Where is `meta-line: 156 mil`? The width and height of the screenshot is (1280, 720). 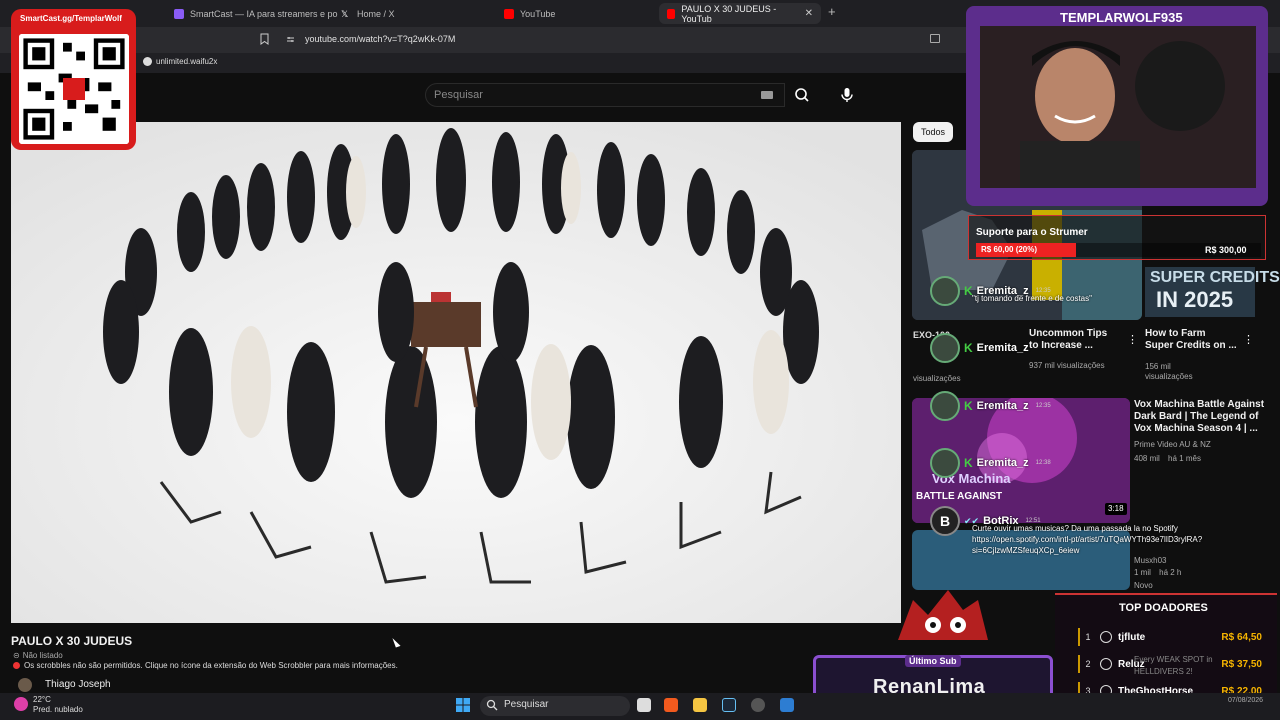 meta-line: 156 mil is located at coordinates (1158, 366).